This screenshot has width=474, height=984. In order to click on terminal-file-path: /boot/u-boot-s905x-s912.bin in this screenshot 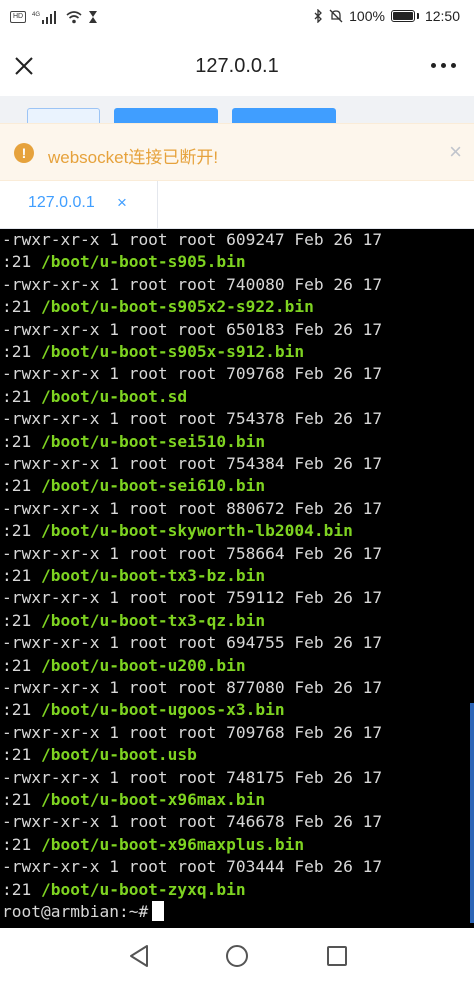, I will do `click(172, 351)`.